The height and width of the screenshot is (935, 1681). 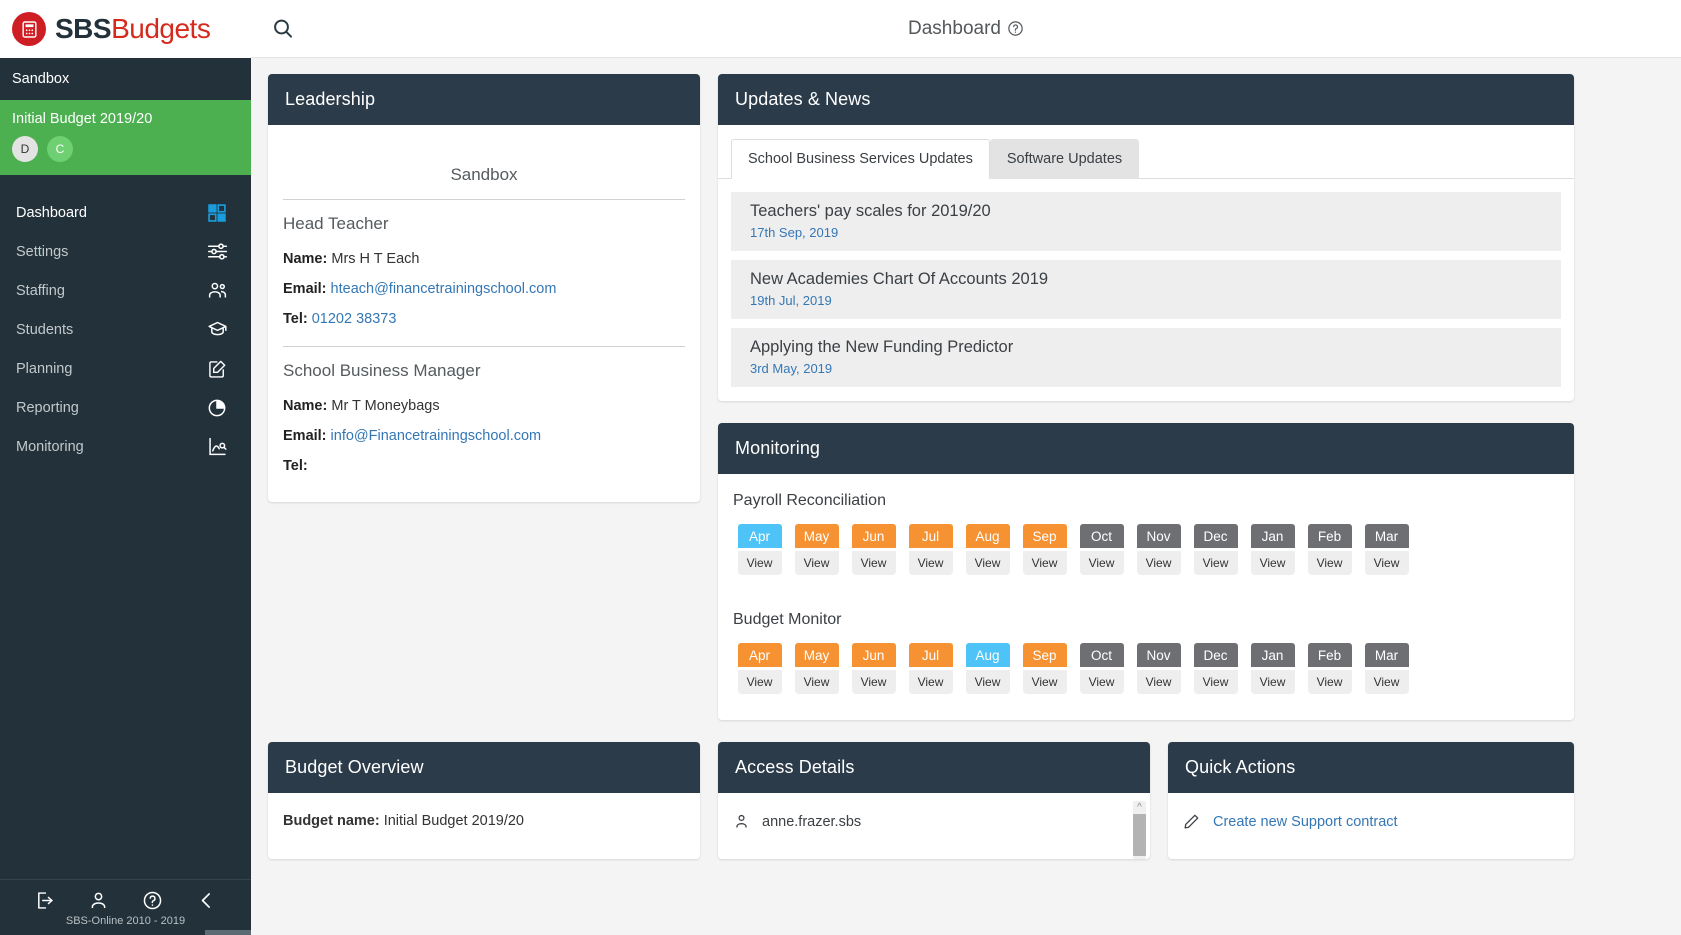 I want to click on budget-name-label: Budget name:, so click(x=331, y=821).